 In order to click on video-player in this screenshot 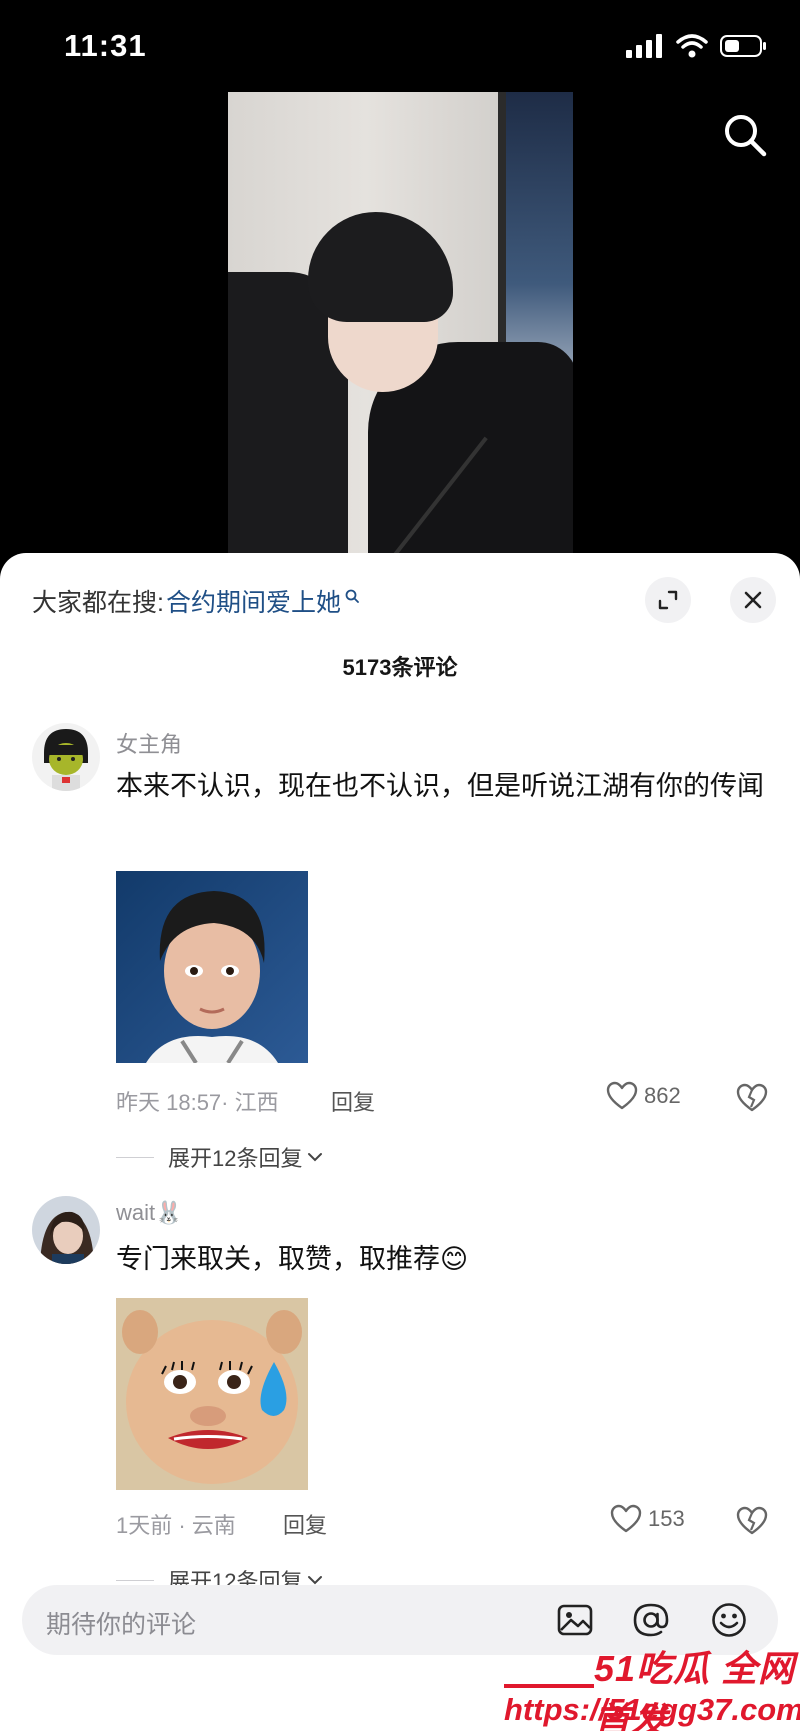, I will do `click(400, 322)`.